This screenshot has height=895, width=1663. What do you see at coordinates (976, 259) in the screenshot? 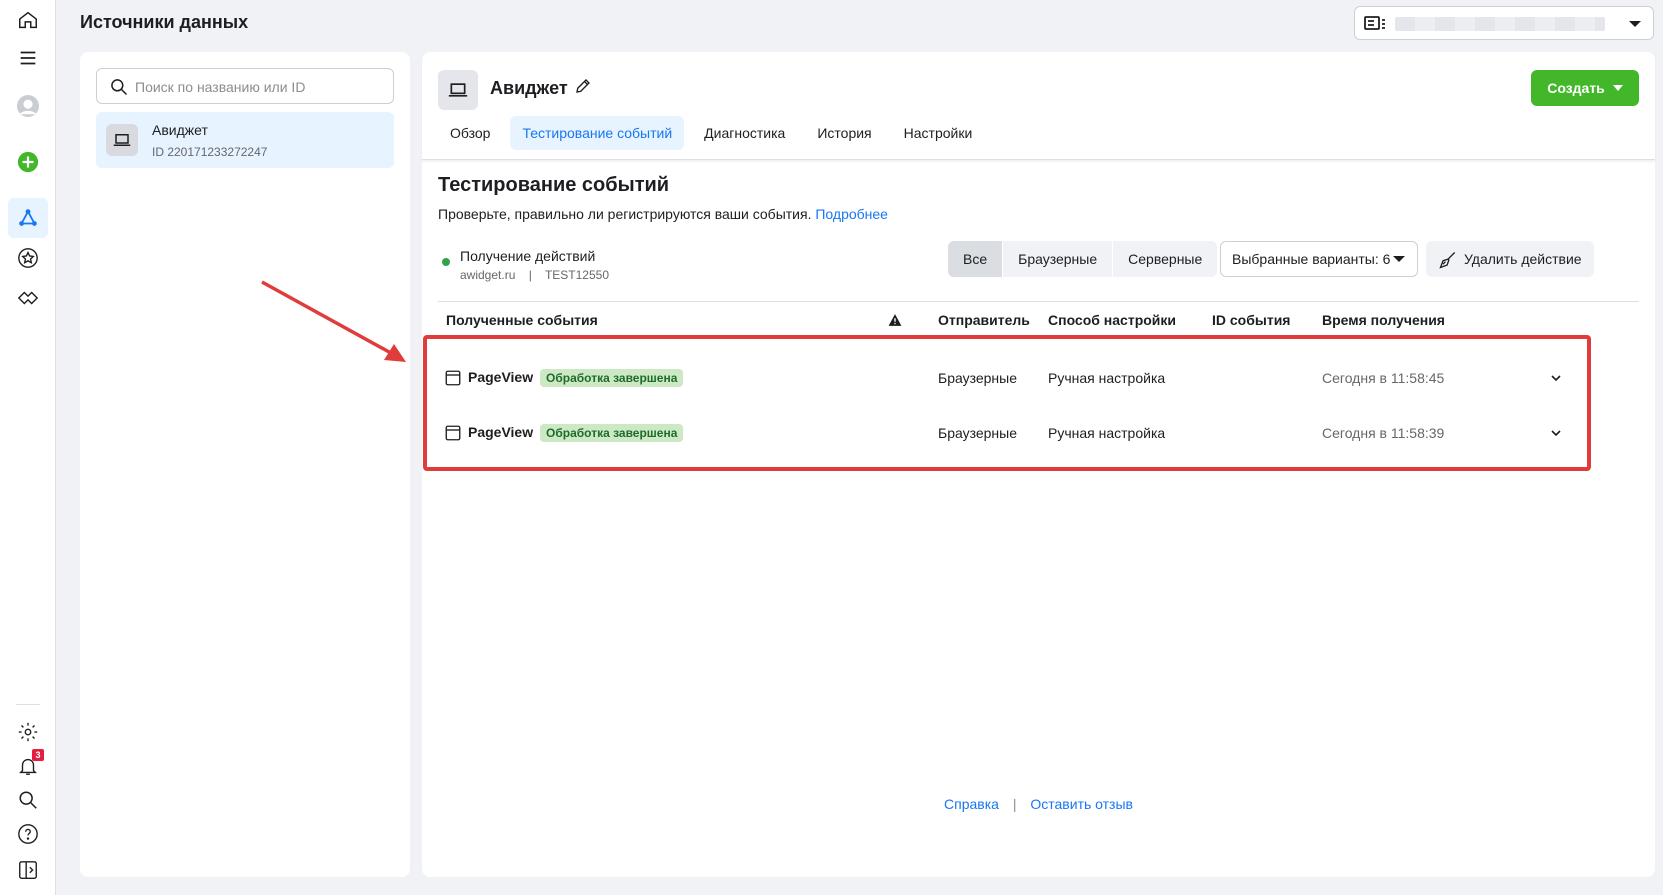
I see `filter-all-button: Все` at bounding box center [976, 259].